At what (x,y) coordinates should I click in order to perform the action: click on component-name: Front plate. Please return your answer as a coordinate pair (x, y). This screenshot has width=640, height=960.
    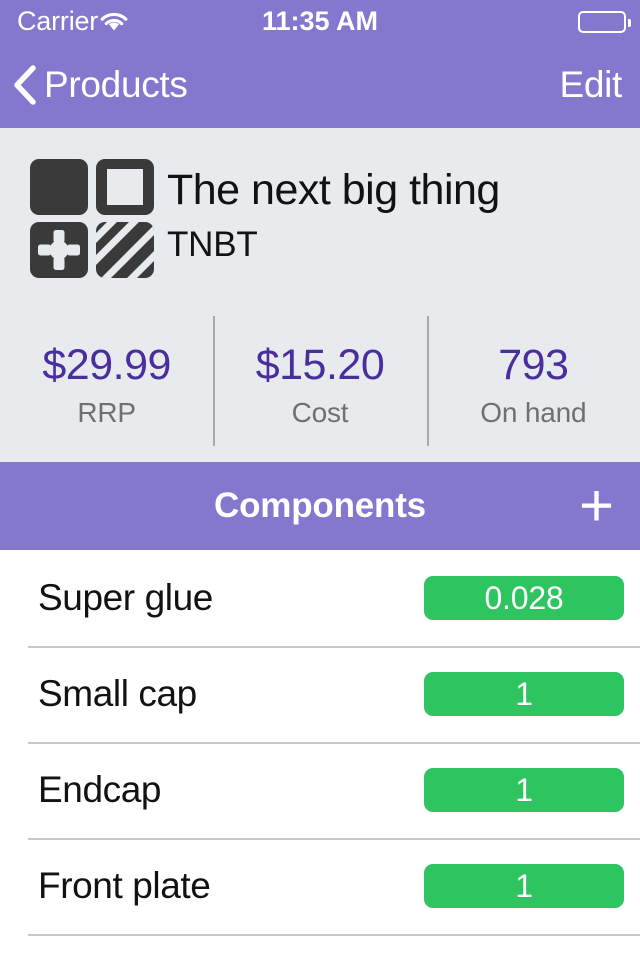
    Looking at the image, I should click on (124, 885).